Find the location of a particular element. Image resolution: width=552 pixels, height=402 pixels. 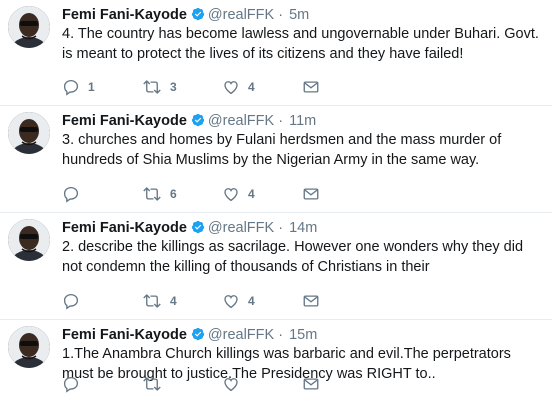

like-button is located at coordinates (262, 384).